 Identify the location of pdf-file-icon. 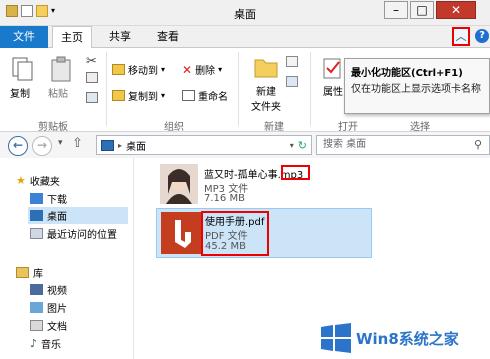
(181, 233).